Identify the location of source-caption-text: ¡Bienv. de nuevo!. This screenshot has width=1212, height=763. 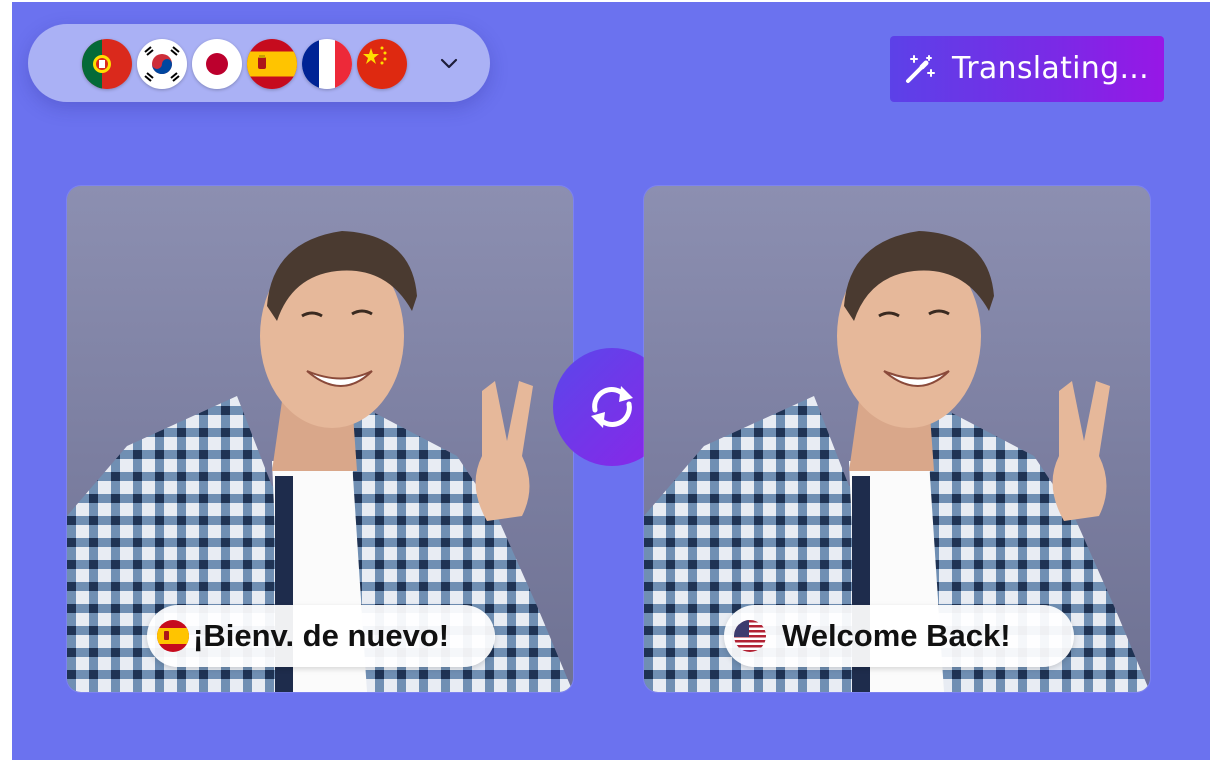
(321, 635).